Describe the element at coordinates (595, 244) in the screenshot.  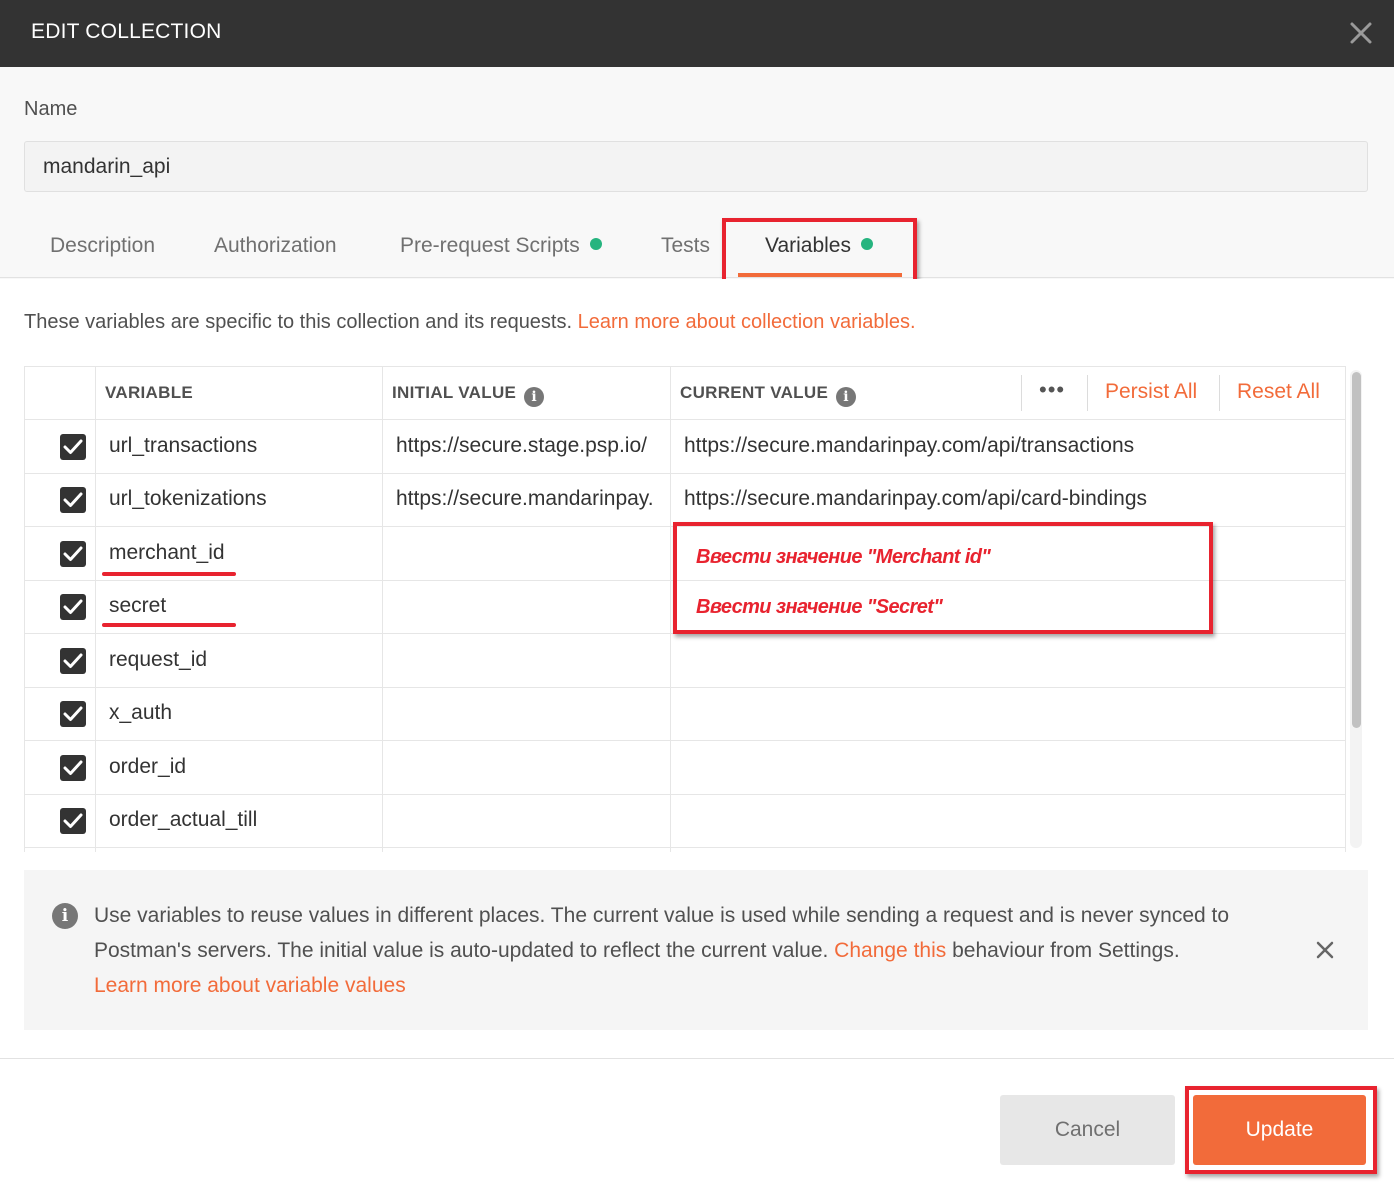
I see `status-dot-icon` at that location.